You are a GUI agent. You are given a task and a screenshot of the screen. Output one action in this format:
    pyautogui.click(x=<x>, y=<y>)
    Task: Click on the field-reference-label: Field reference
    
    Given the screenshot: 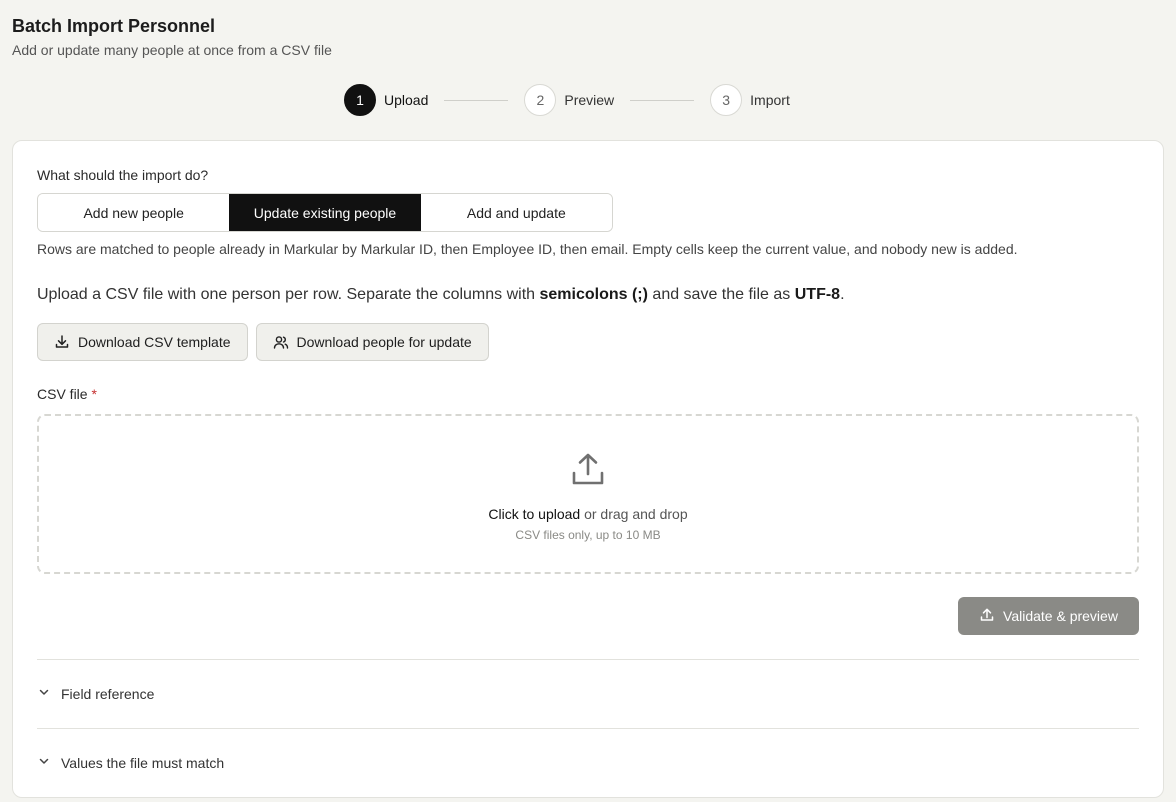 What is the action you would take?
    pyautogui.click(x=108, y=693)
    